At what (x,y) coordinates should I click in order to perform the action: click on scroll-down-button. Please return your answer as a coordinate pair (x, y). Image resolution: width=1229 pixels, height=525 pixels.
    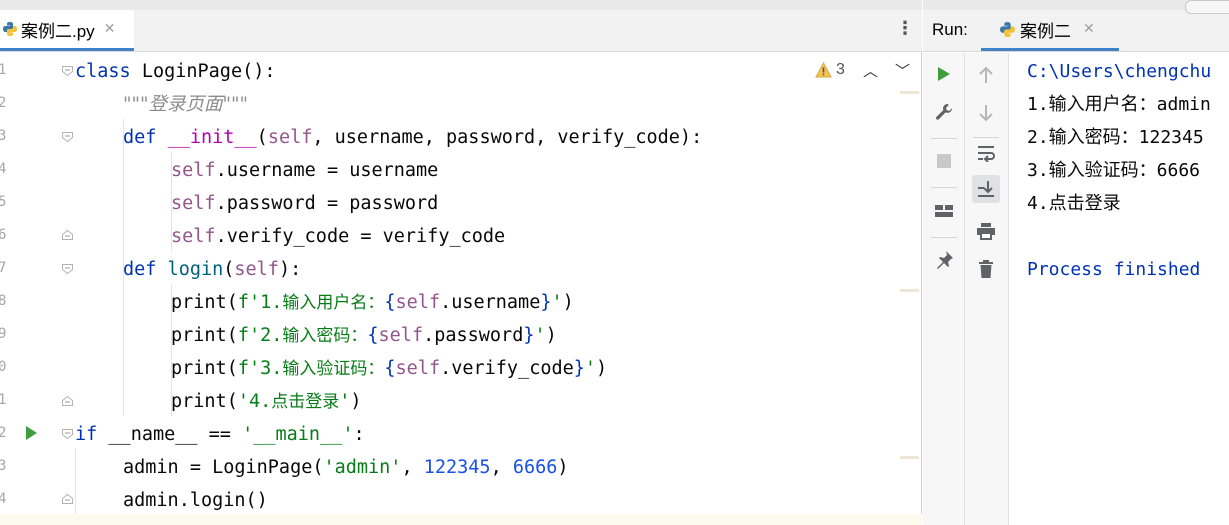
    Looking at the image, I should click on (986, 113).